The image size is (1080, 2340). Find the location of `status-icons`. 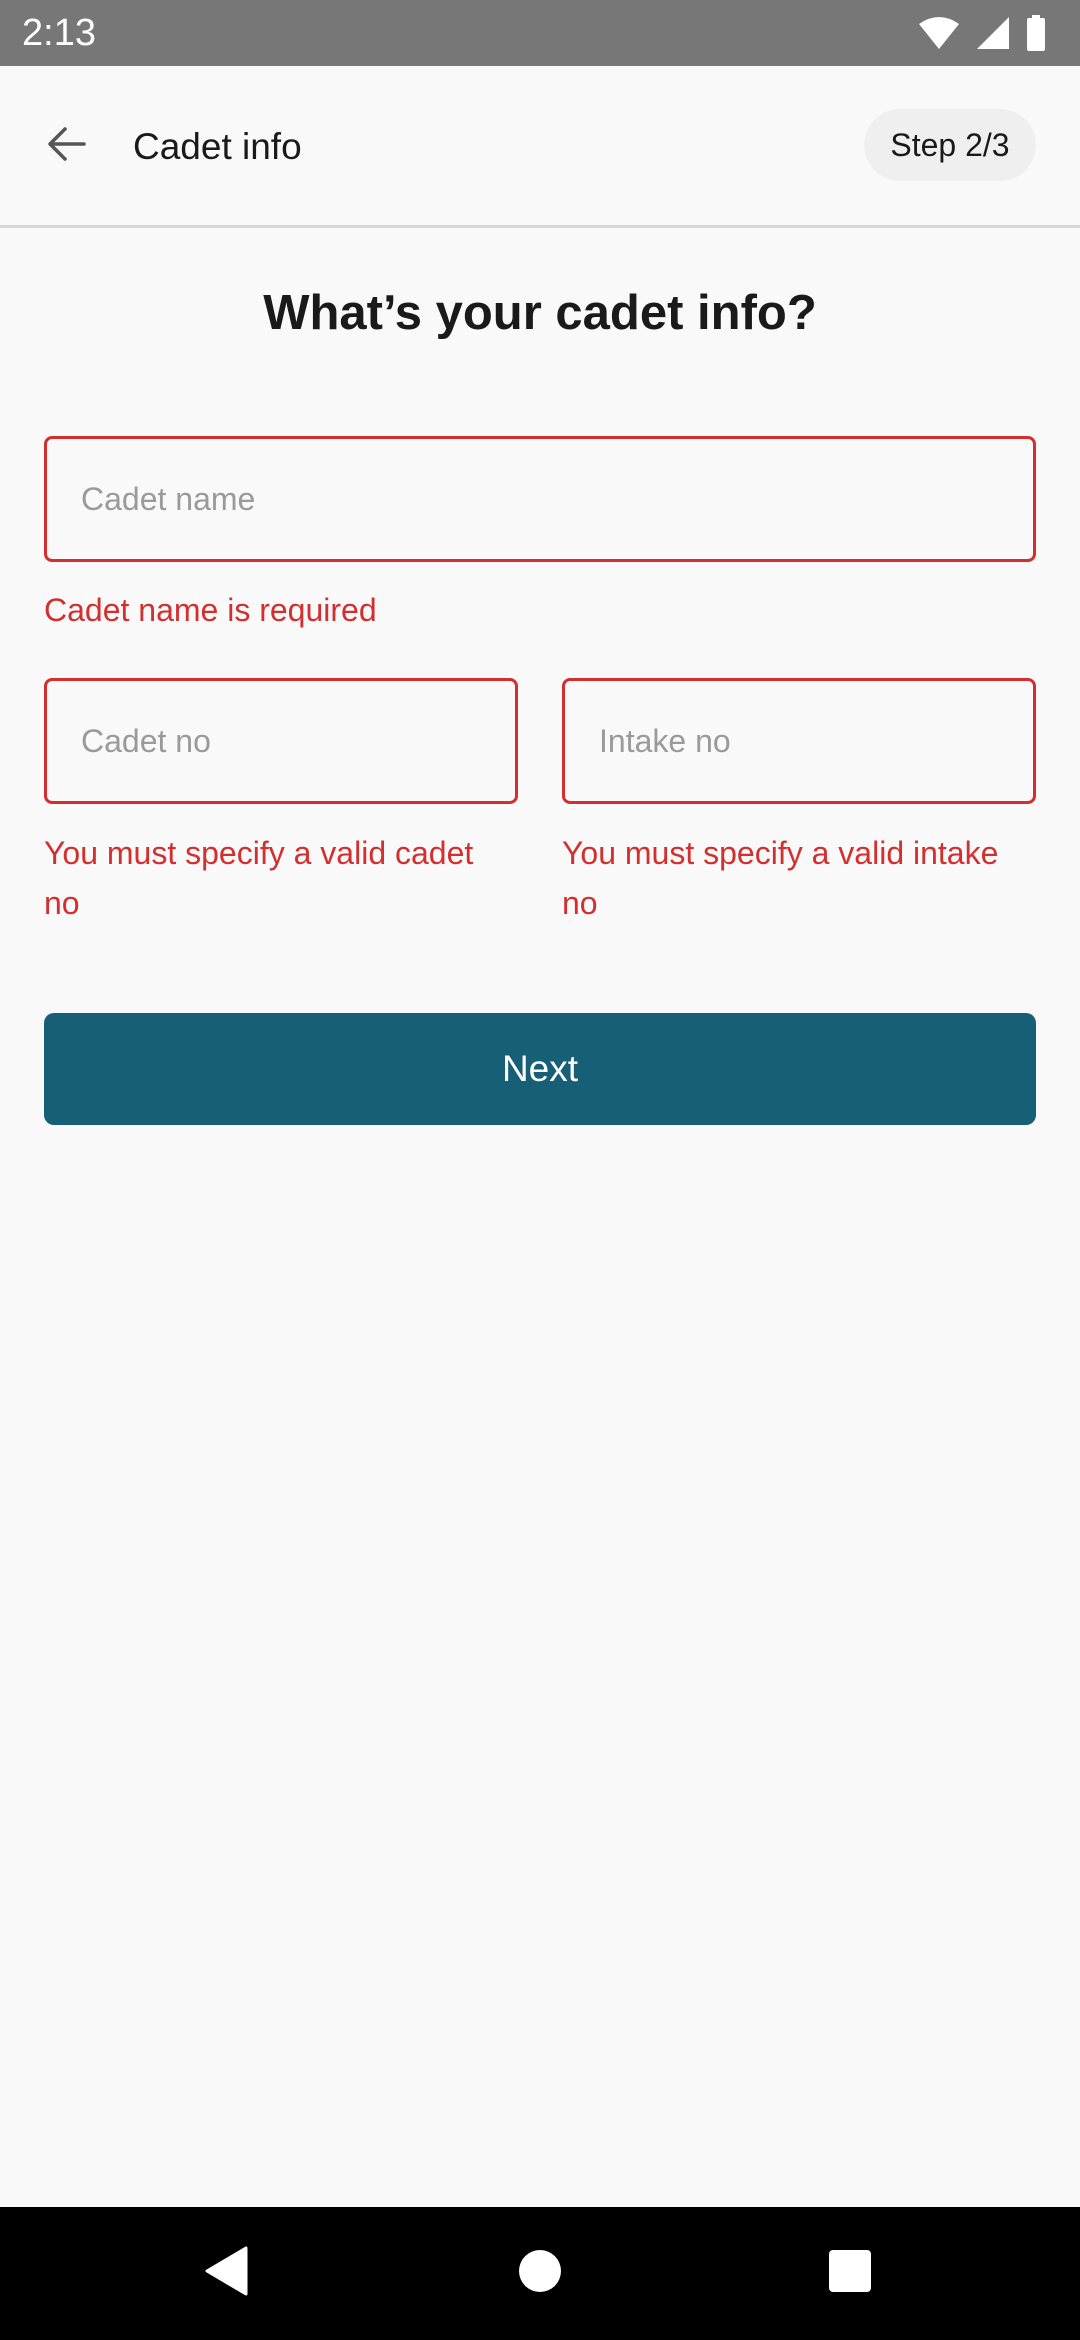

status-icons is located at coordinates (982, 35).